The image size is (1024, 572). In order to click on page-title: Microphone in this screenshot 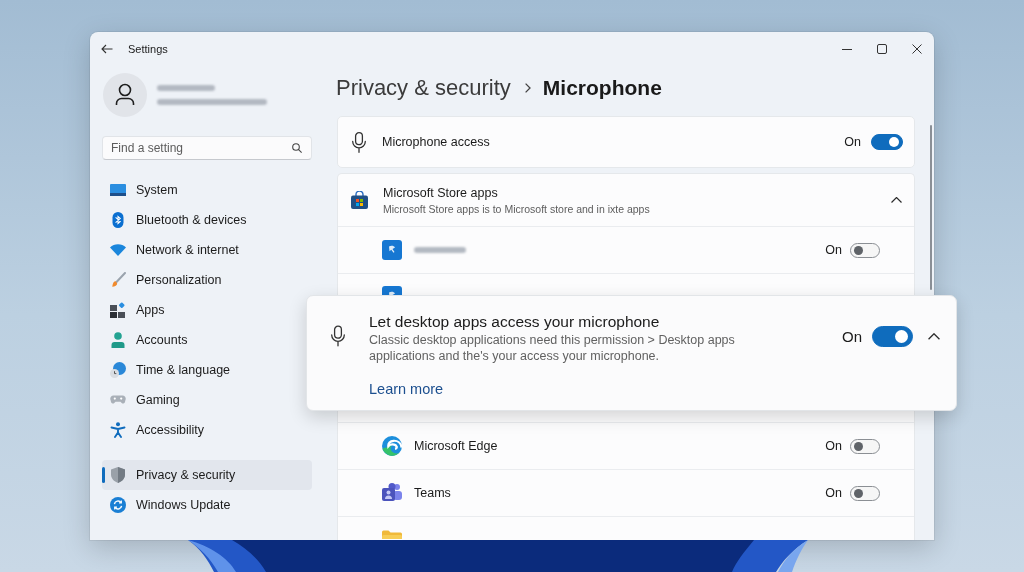, I will do `click(602, 88)`.